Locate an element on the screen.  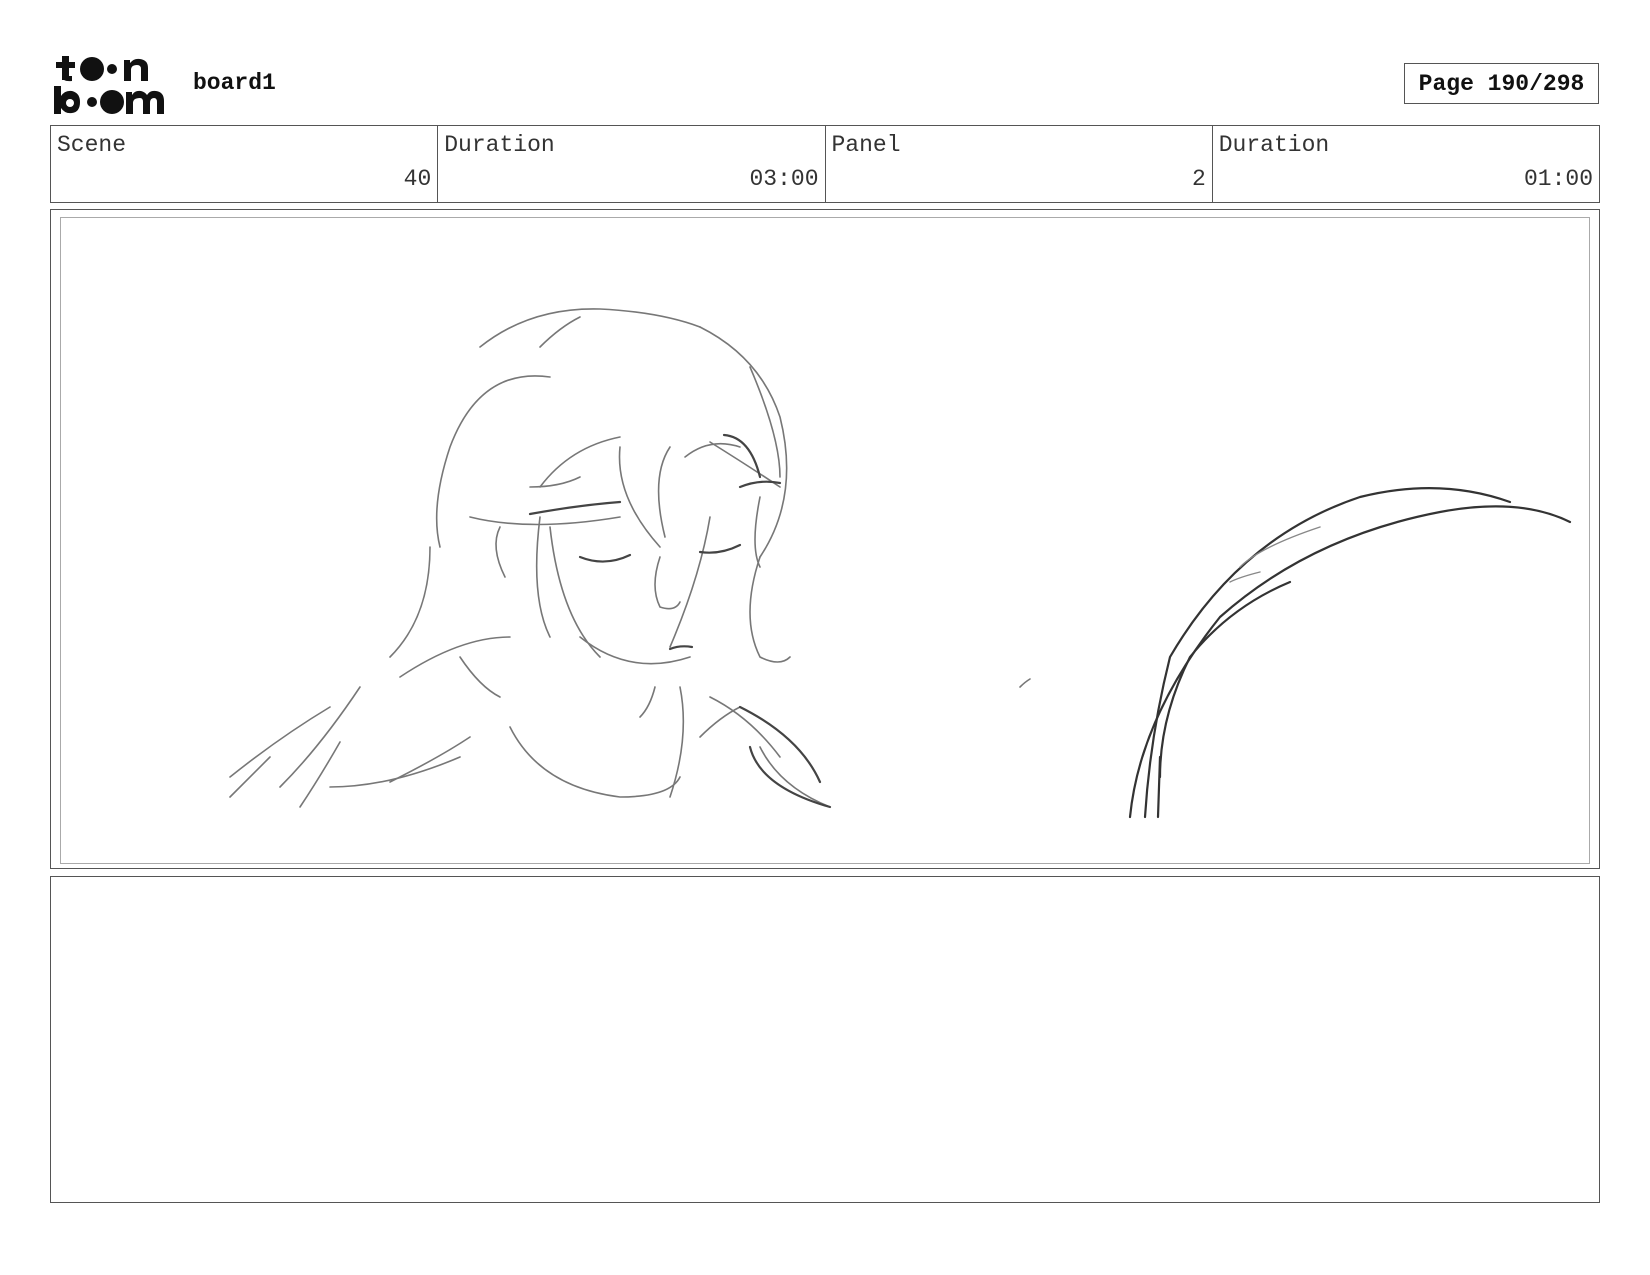
panel-duration-value: 01:00 is located at coordinates (1558, 179).